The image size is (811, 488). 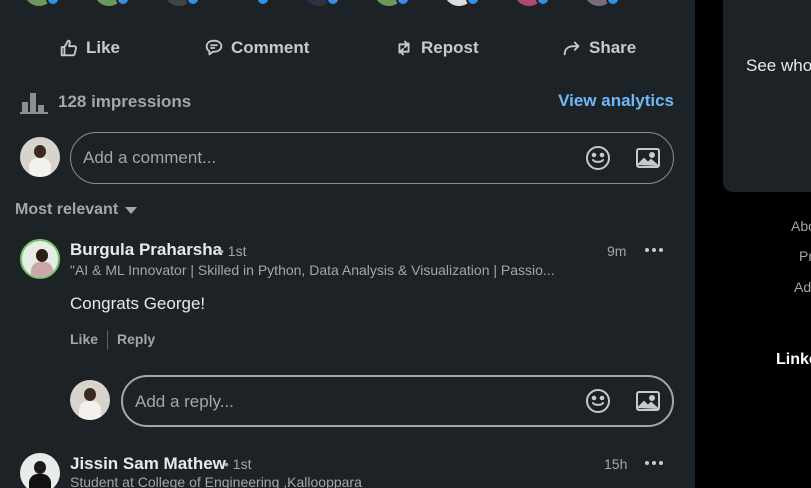 I want to click on impressions-row: 128 impressions, so click(x=105, y=102).